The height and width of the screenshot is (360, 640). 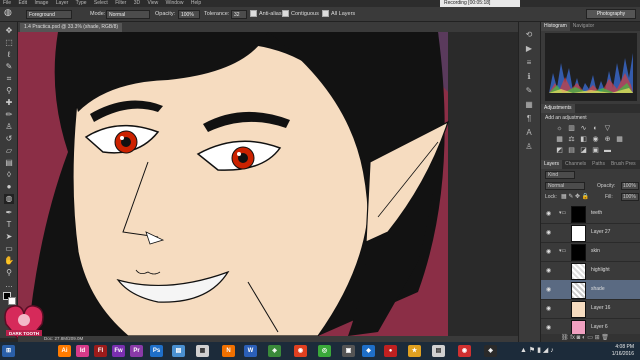 I want to click on menu-layer: Layer, so click(x=62, y=3).